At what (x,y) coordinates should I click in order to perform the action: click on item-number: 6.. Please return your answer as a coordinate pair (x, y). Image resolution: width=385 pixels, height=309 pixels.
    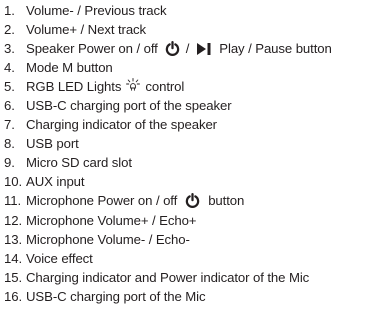
    Looking at the image, I should click on (9, 106).